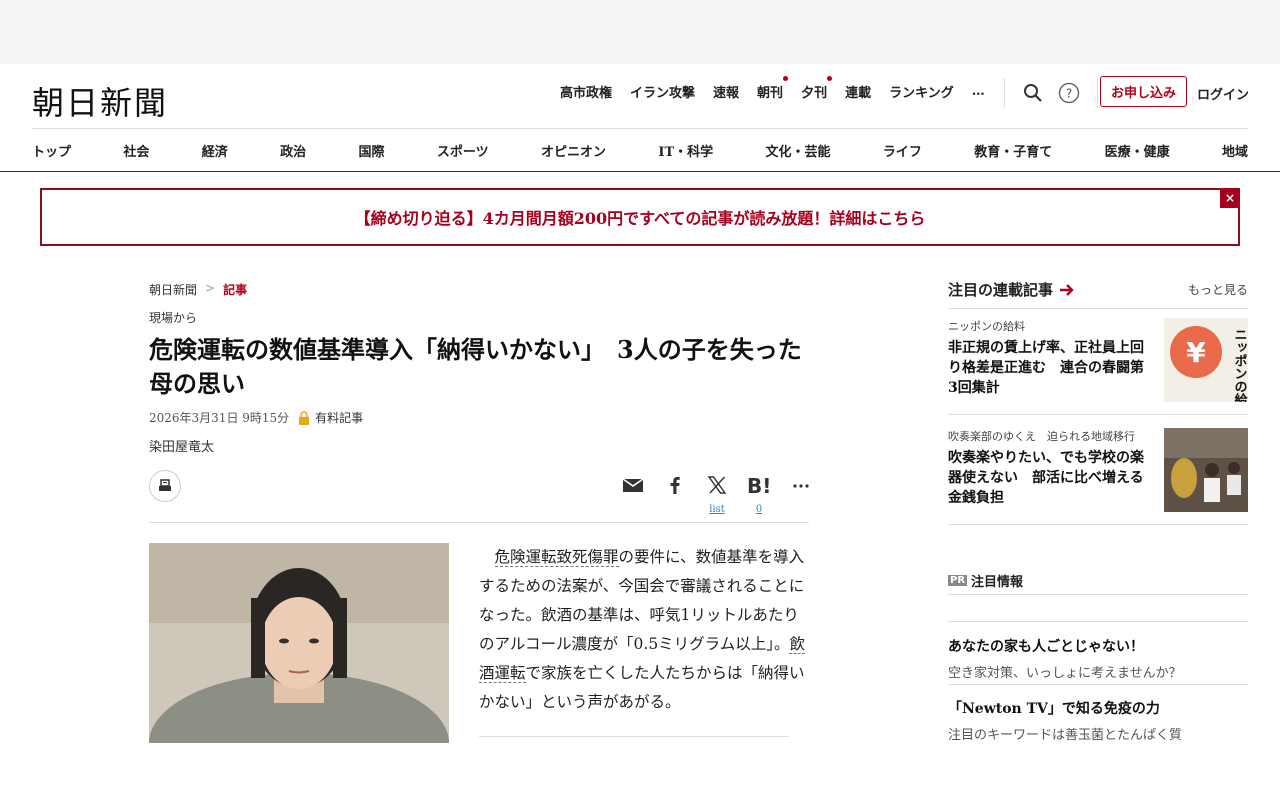 The image size is (1280, 800). I want to click on author-name: 染田屋竜太, so click(181, 445).